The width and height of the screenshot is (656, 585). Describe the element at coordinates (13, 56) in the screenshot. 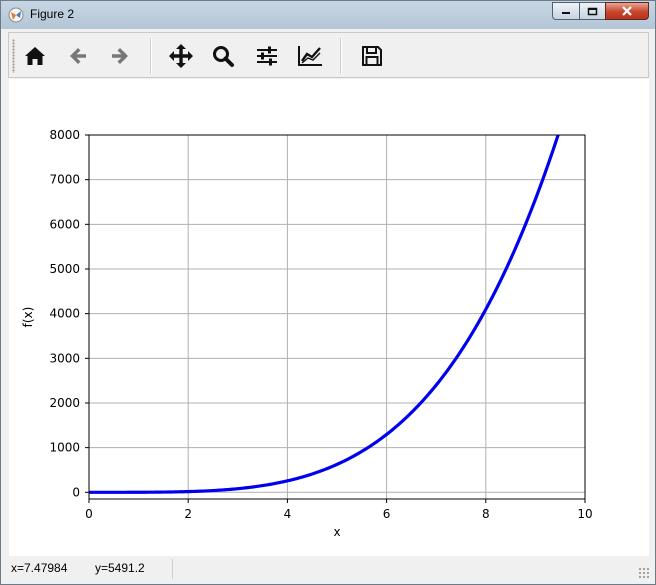

I see `toolbar-grip` at that location.